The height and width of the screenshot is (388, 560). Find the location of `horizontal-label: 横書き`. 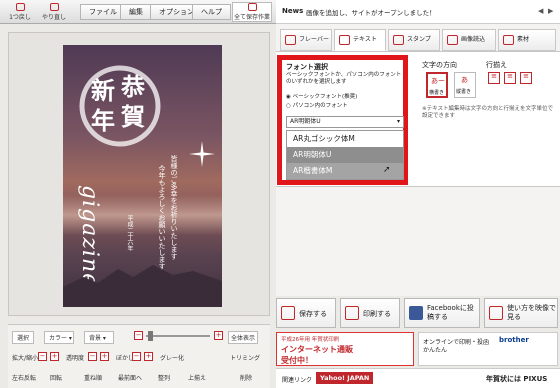

horizontal-label: 横書き is located at coordinates (437, 93).